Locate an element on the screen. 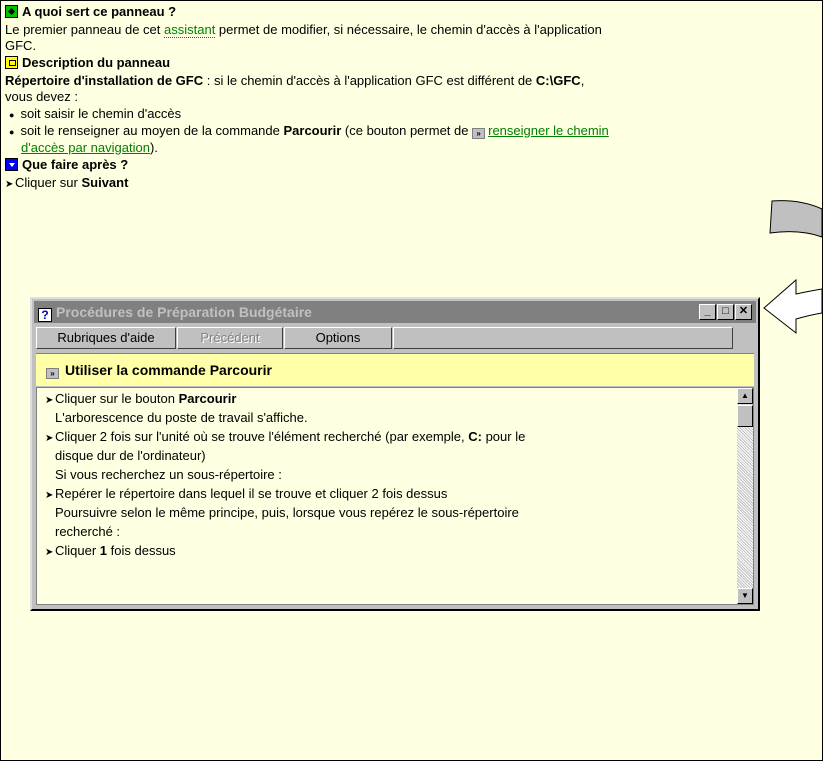 Image resolution: width=823 pixels, height=761 pixels. popup-toolbar: Rubriques d'aide Précédent Options is located at coordinates (395, 338).